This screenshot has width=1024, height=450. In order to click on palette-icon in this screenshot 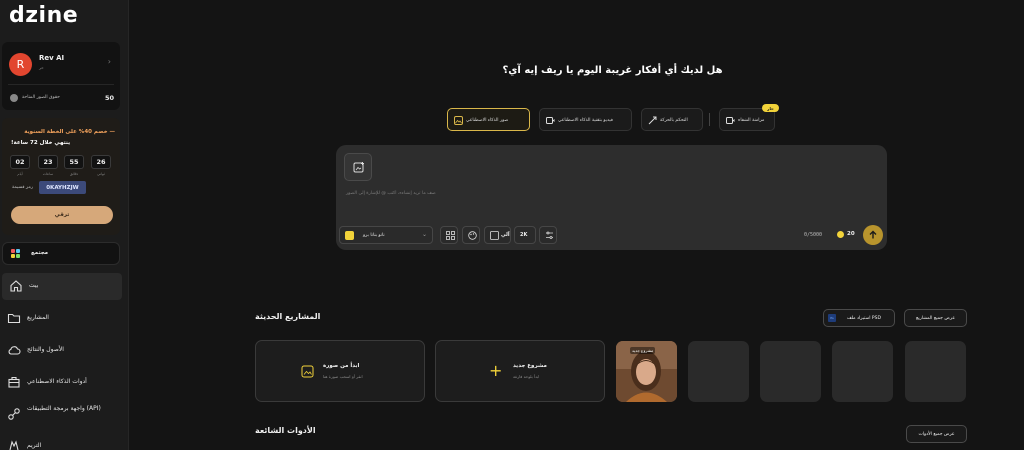, I will do `click(472, 235)`.